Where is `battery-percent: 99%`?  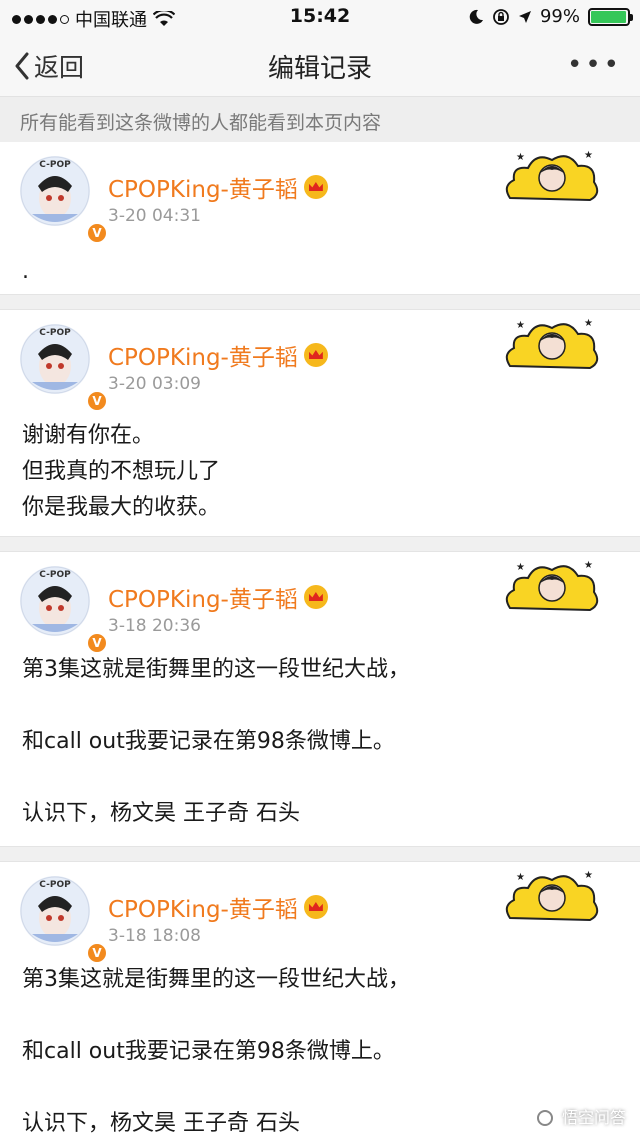 battery-percent: 99% is located at coordinates (559, 16).